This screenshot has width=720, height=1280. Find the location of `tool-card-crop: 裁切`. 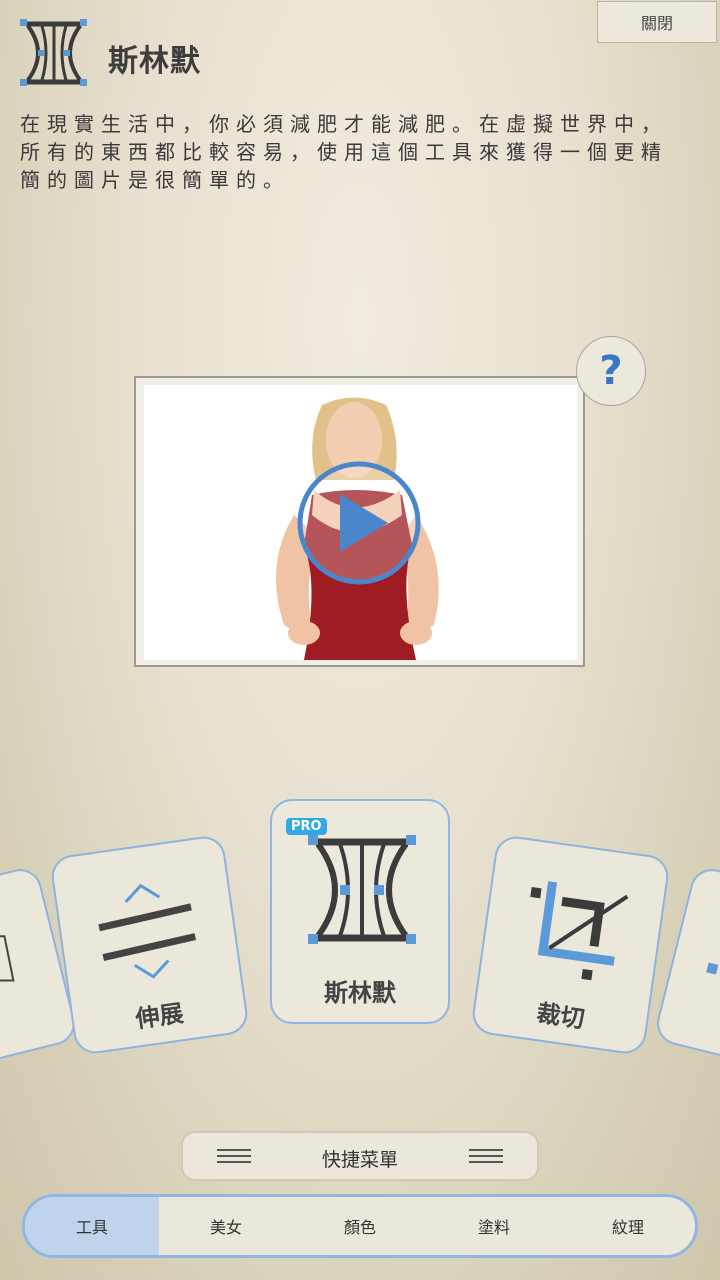

tool-card-crop: 裁切 is located at coordinates (570, 945).